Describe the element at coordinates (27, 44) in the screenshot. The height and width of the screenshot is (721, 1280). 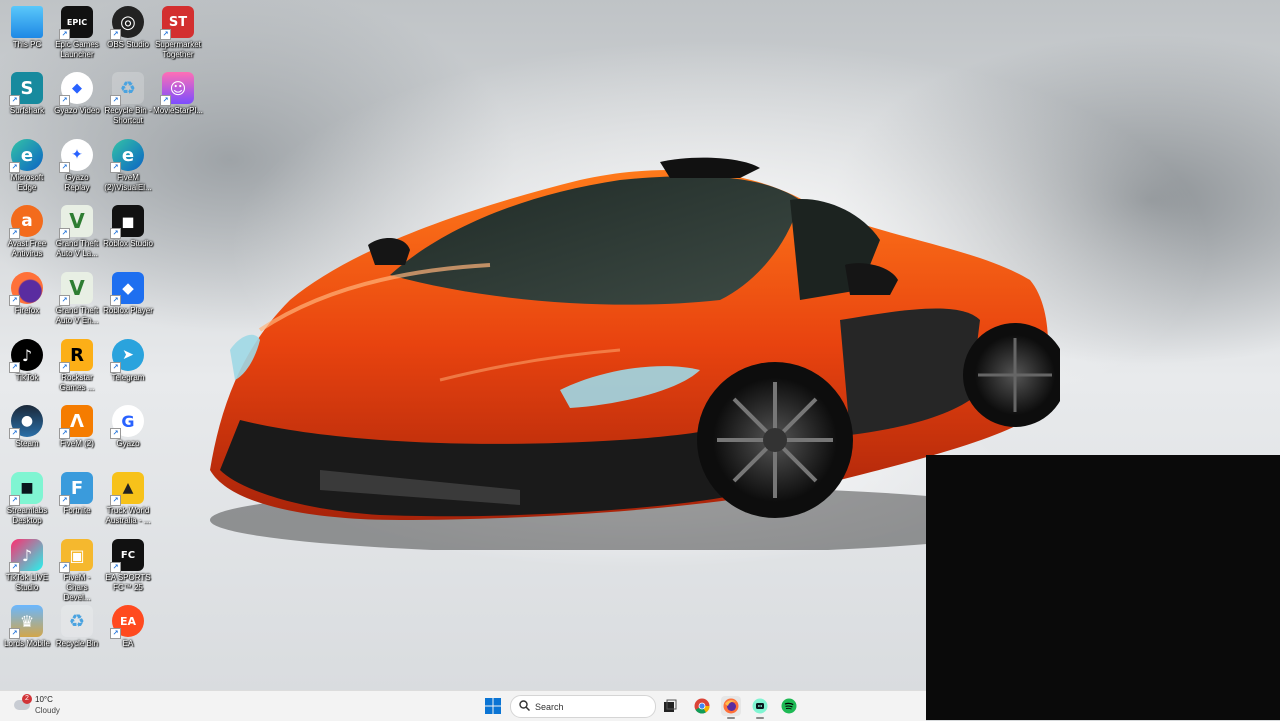
I see `desktop-icon-label: This PC` at that location.